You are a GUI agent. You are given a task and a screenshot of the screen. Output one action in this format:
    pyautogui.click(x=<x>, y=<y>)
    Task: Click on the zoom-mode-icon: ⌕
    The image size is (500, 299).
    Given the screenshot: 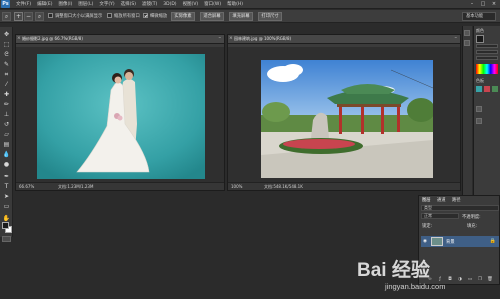 What is the action you would take?
    pyautogui.click(x=39, y=16)
    